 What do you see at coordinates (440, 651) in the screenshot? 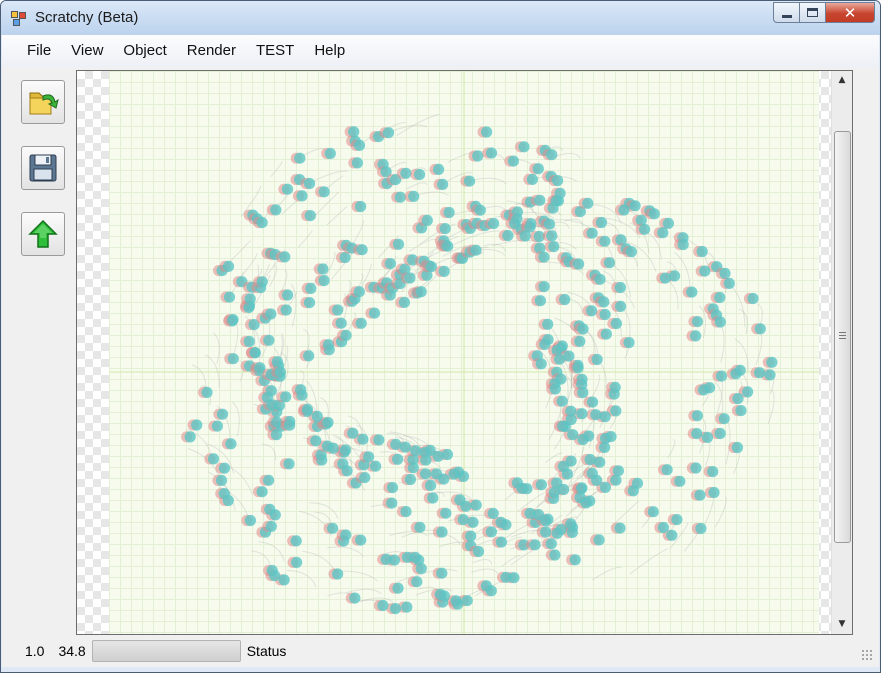
I see `status-bar: 1.0 34.8 Status` at bounding box center [440, 651].